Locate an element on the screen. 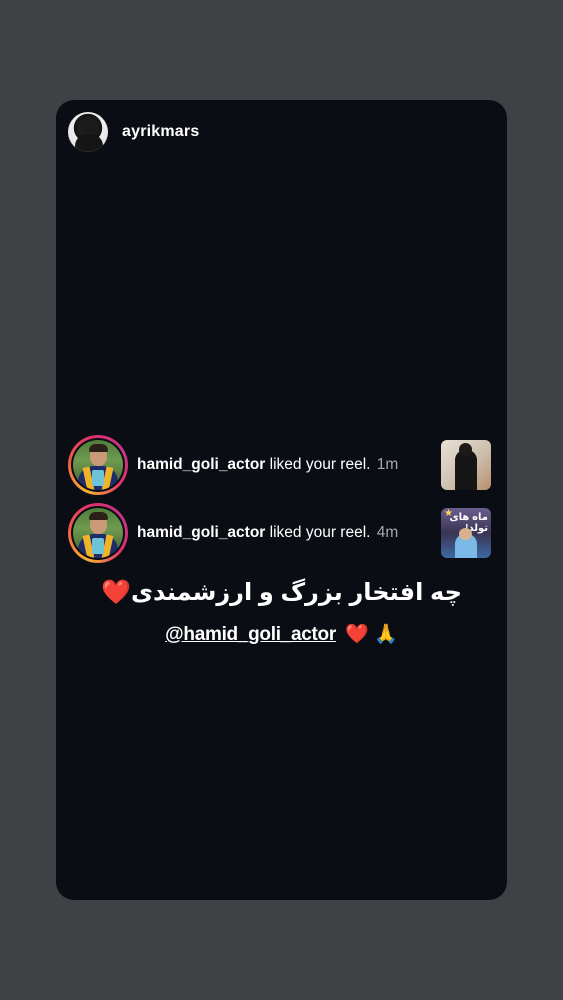 This screenshot has height=1000, width=563. notification-time: 1m is located at coordinates (387, 464).